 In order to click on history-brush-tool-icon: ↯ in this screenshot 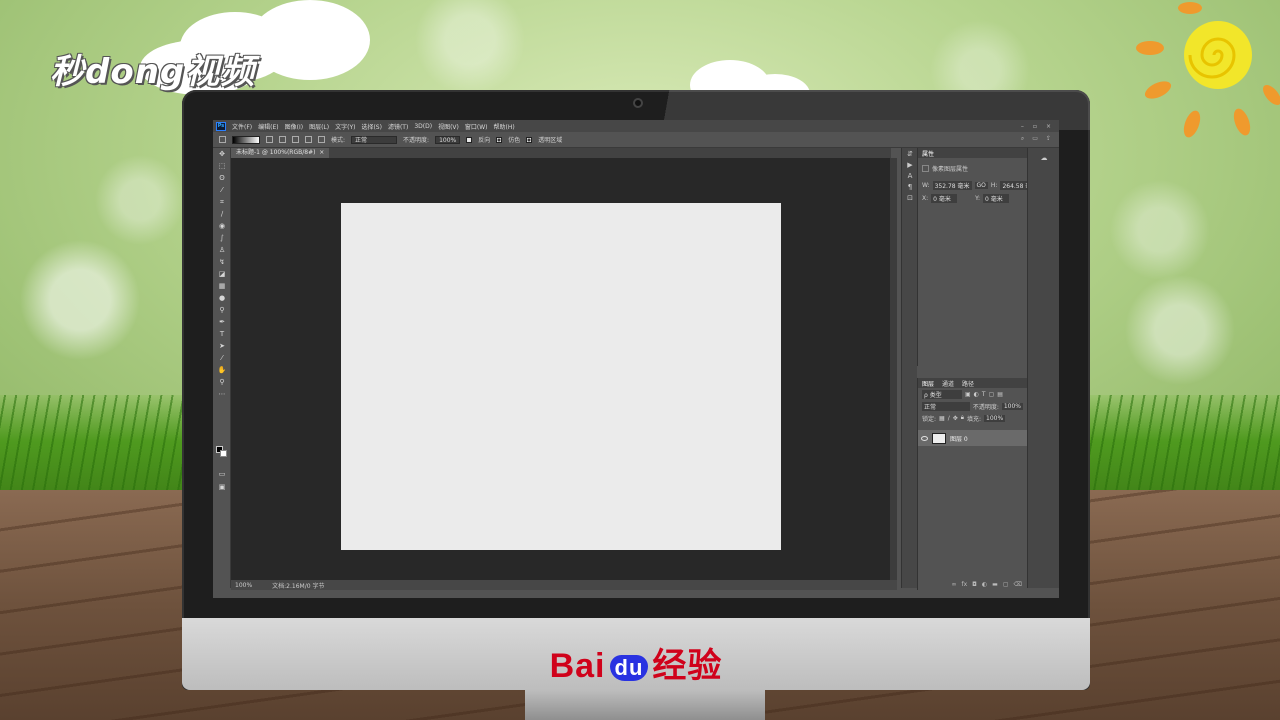, I will do `click(222, 262)`.